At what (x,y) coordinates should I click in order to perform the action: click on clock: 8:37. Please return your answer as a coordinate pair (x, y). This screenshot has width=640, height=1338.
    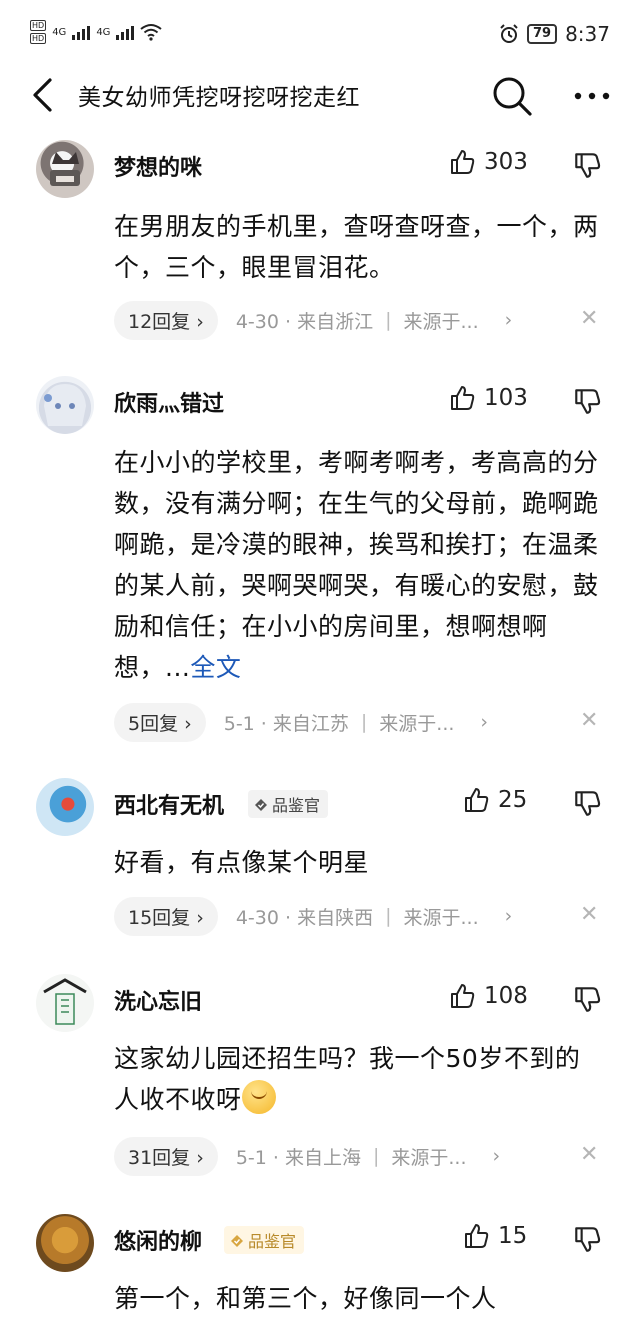
    Looking at the image, I should click on (587, 34).